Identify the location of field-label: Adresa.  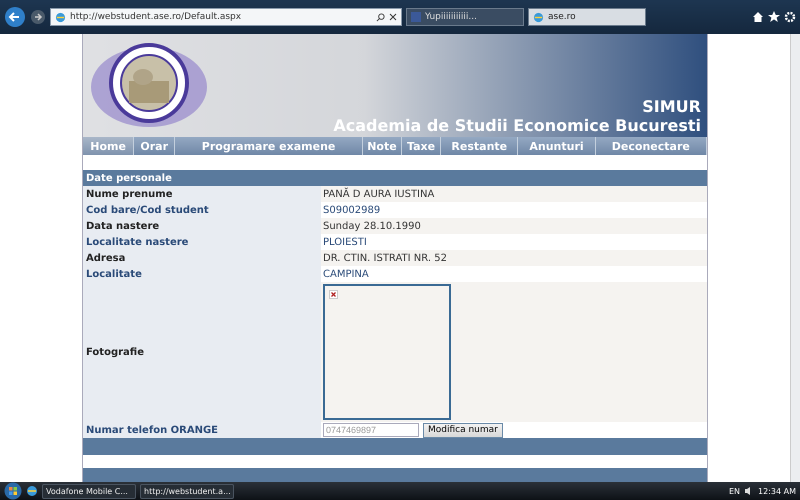
(106, 258).